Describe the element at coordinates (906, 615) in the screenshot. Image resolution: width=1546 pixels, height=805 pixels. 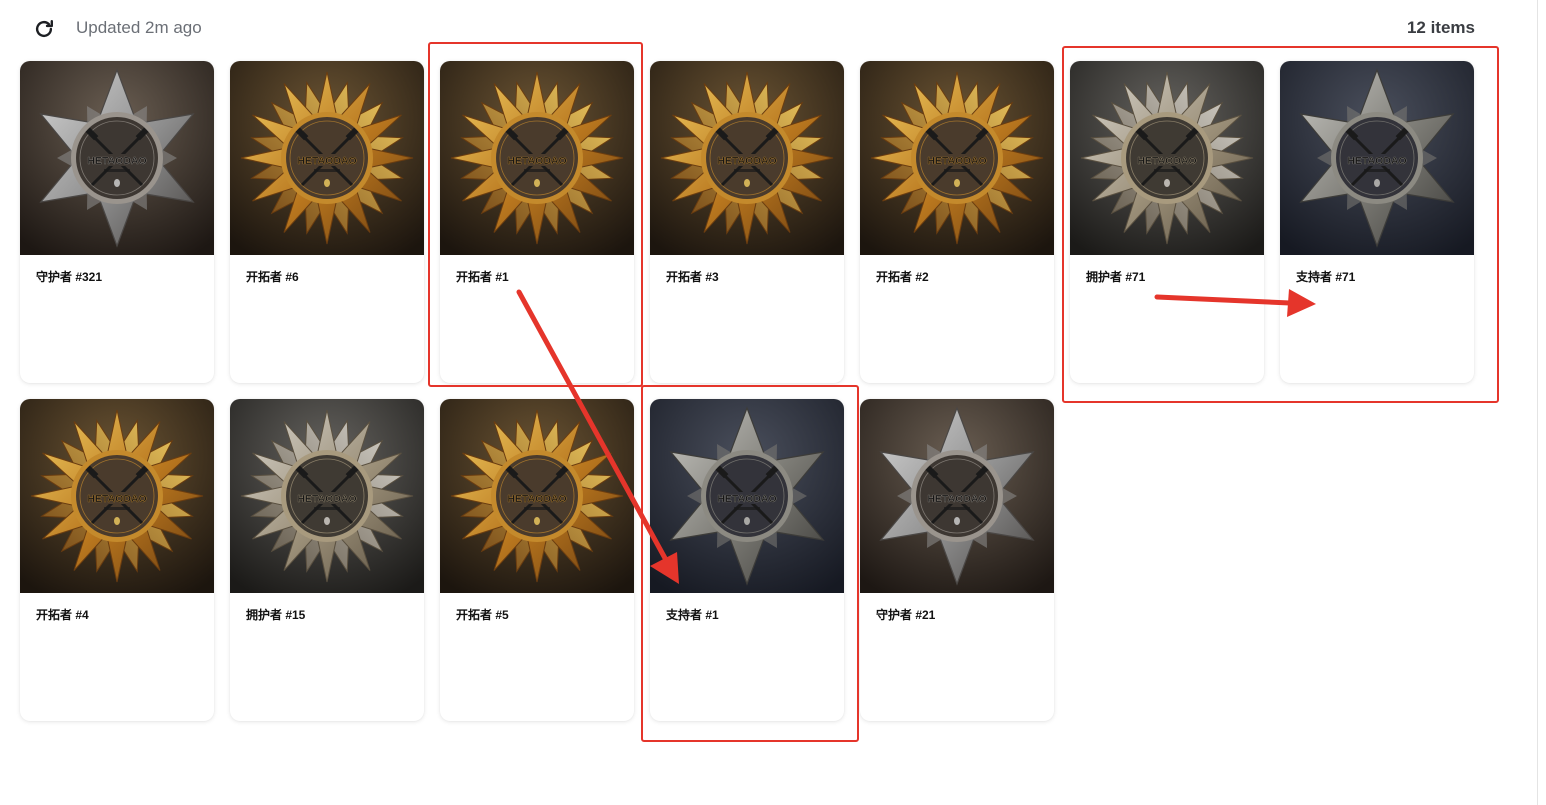
I see `card-title: 守护者 #21` at that location.